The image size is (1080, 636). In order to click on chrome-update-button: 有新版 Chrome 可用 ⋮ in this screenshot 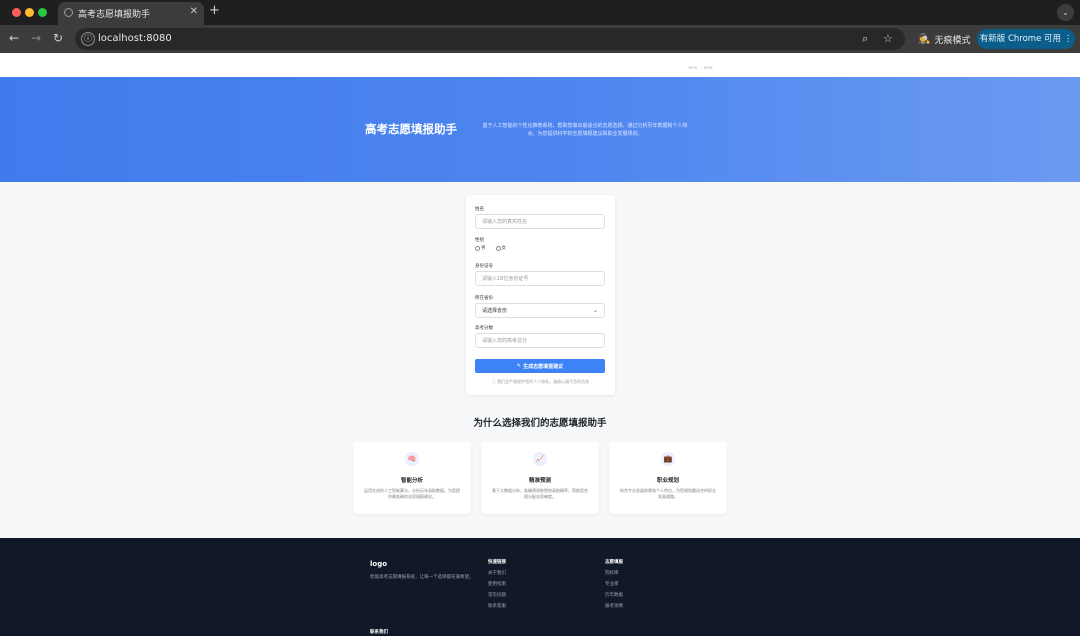, I will do `click(1026, 39)`.